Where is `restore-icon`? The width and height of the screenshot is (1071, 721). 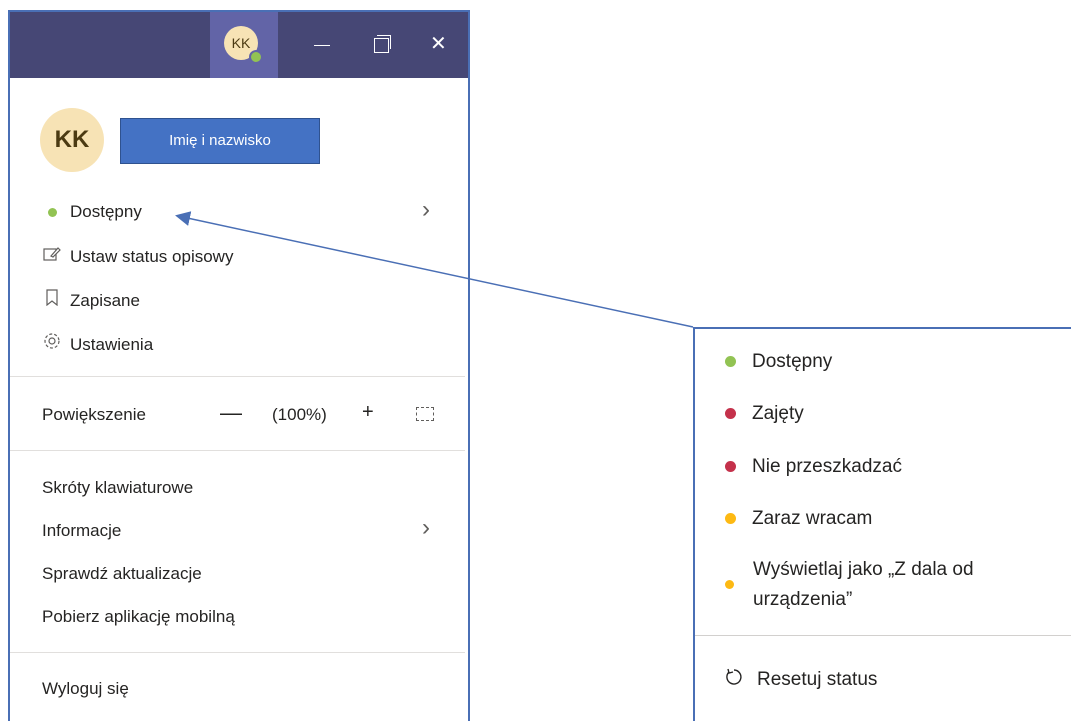
restore-icon is located at coordinates (382, 44).